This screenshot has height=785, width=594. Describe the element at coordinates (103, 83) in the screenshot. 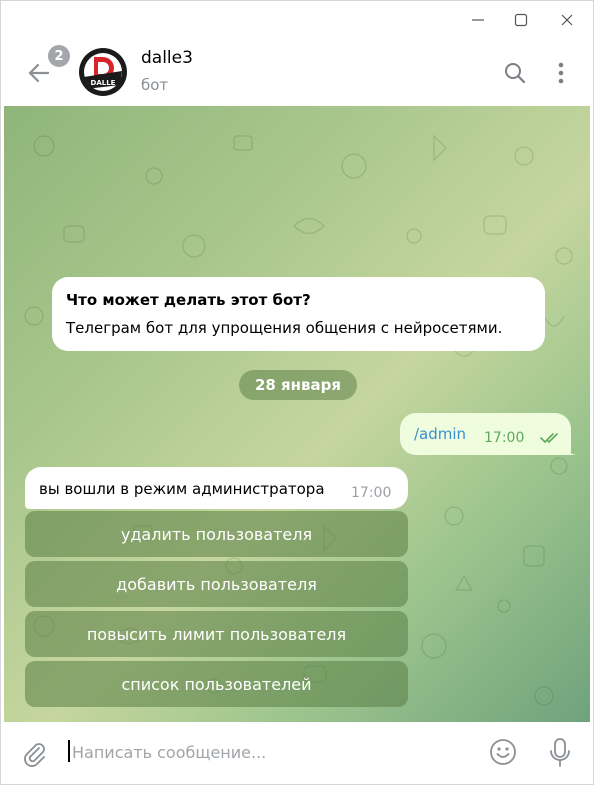

I see `avatar-logo-text: DALLE` at that location.